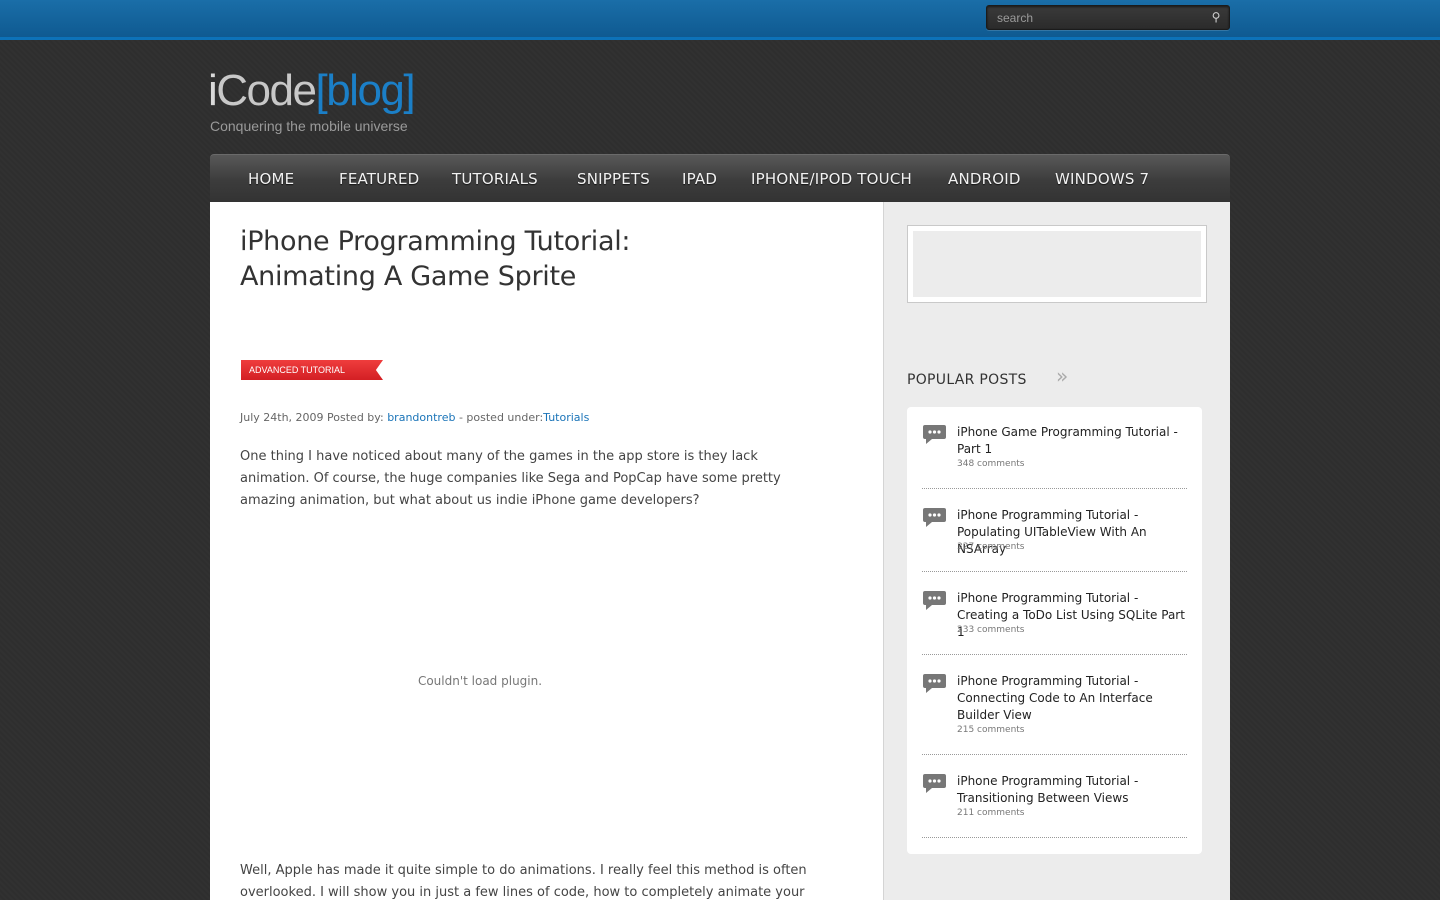  What do you see at coordinates (480, 681) in the screenshot?
I see `plugin-placeholder: Couldn't load plugin.` at bounding box center [480, 681].